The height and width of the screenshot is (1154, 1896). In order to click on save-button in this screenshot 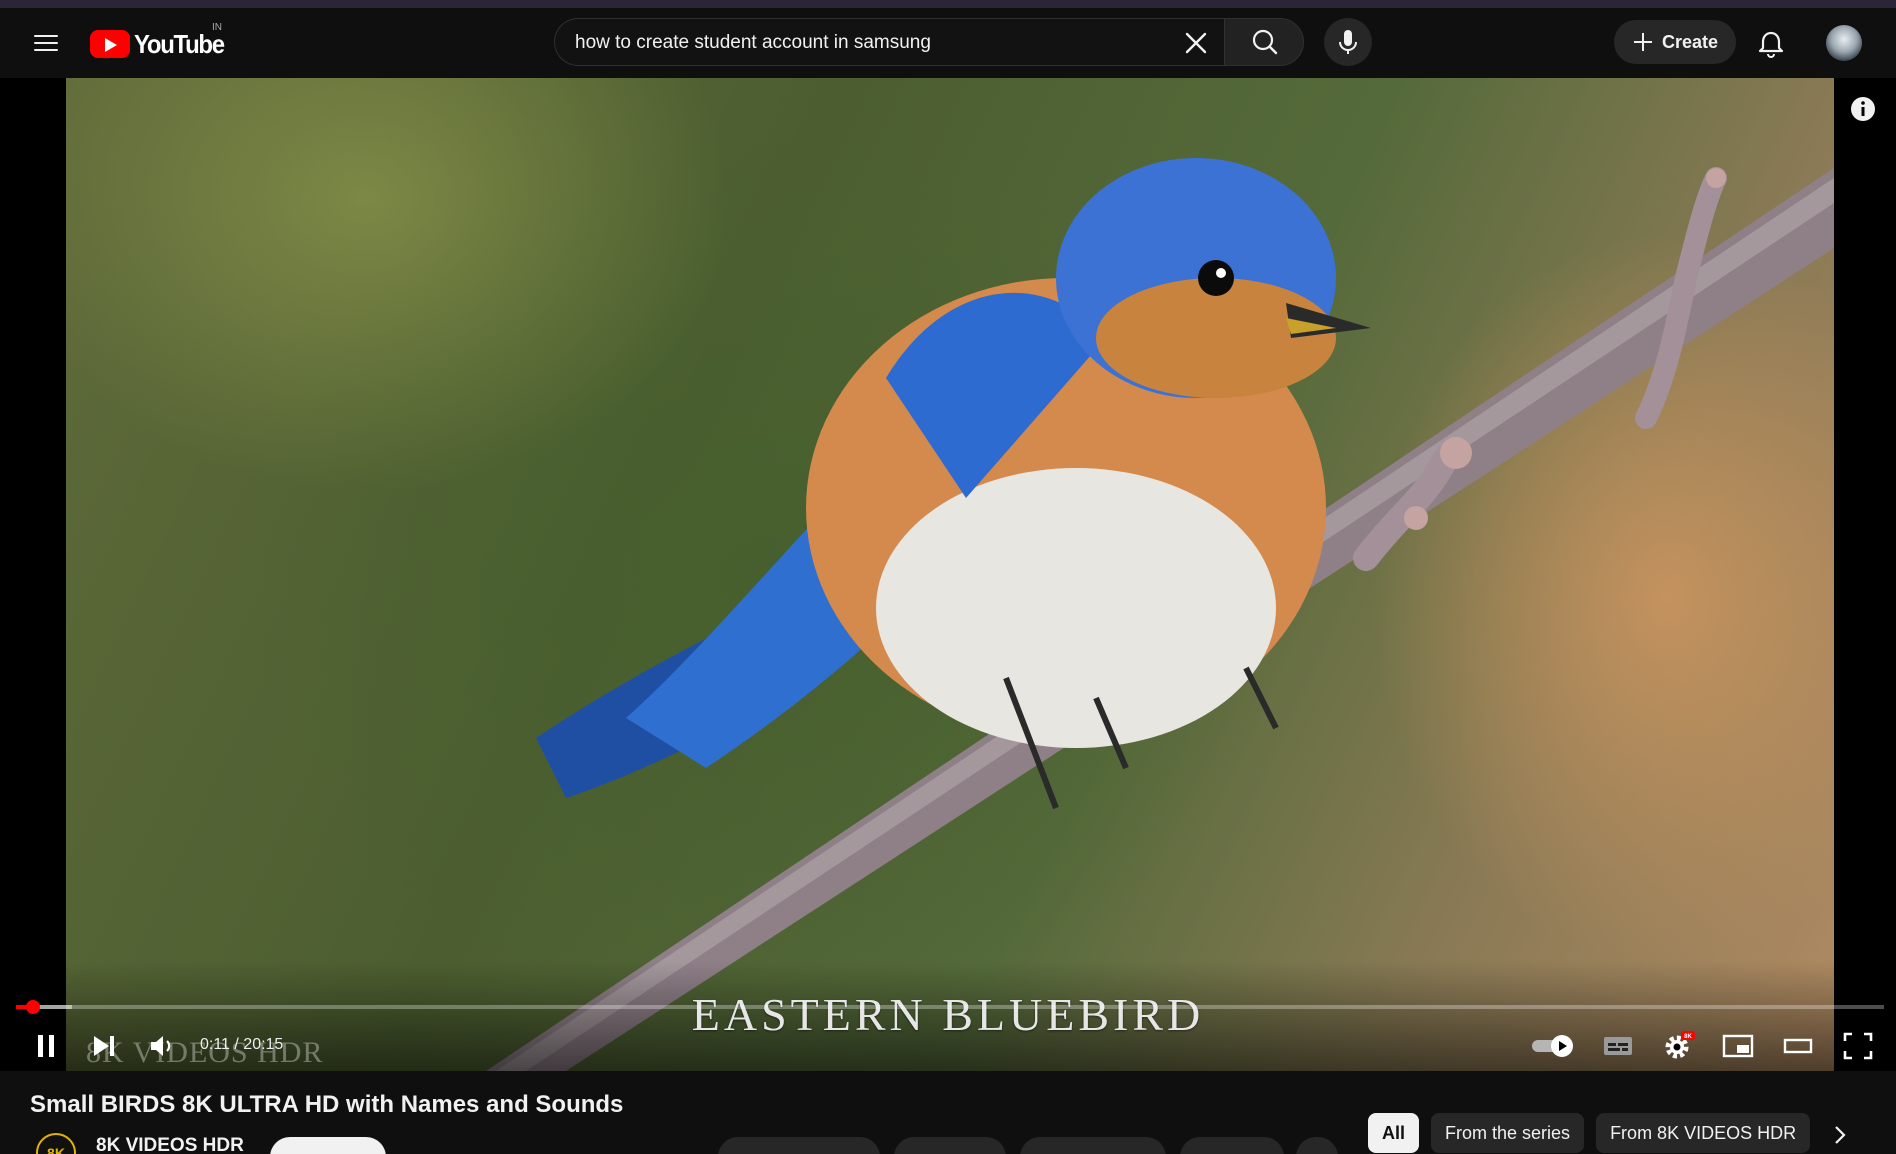, I will do `click(1232, 1145)`.